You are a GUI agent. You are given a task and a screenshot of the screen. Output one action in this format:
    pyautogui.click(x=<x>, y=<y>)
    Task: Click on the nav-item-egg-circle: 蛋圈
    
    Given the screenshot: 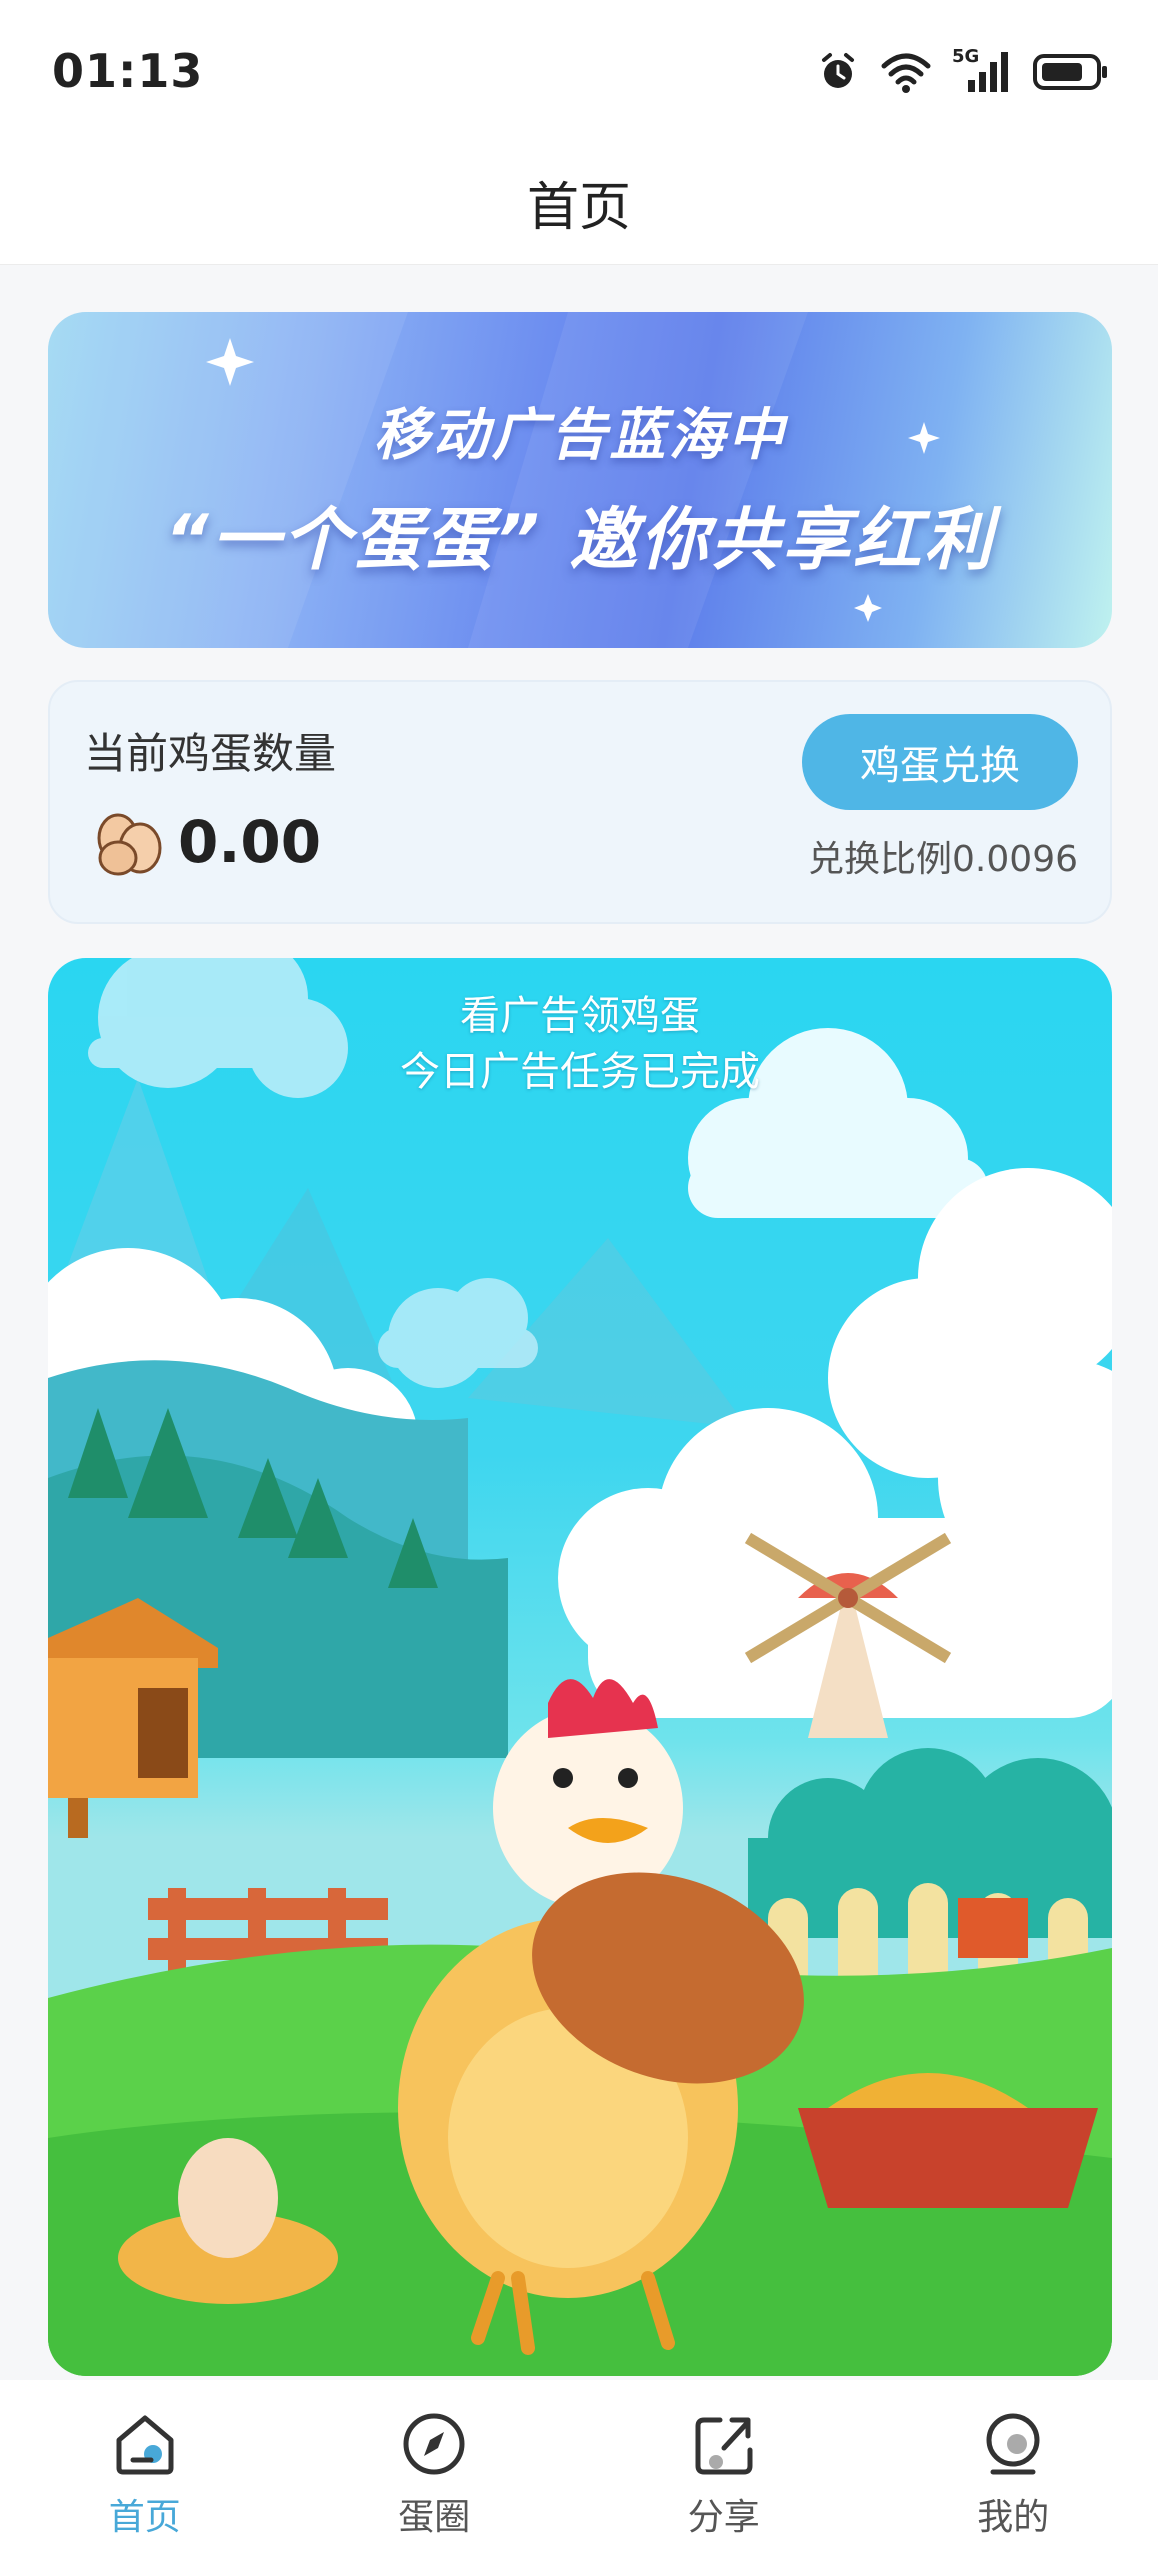 What is the action you would take?
    pyautogui.click(x=434, y=2470)
    